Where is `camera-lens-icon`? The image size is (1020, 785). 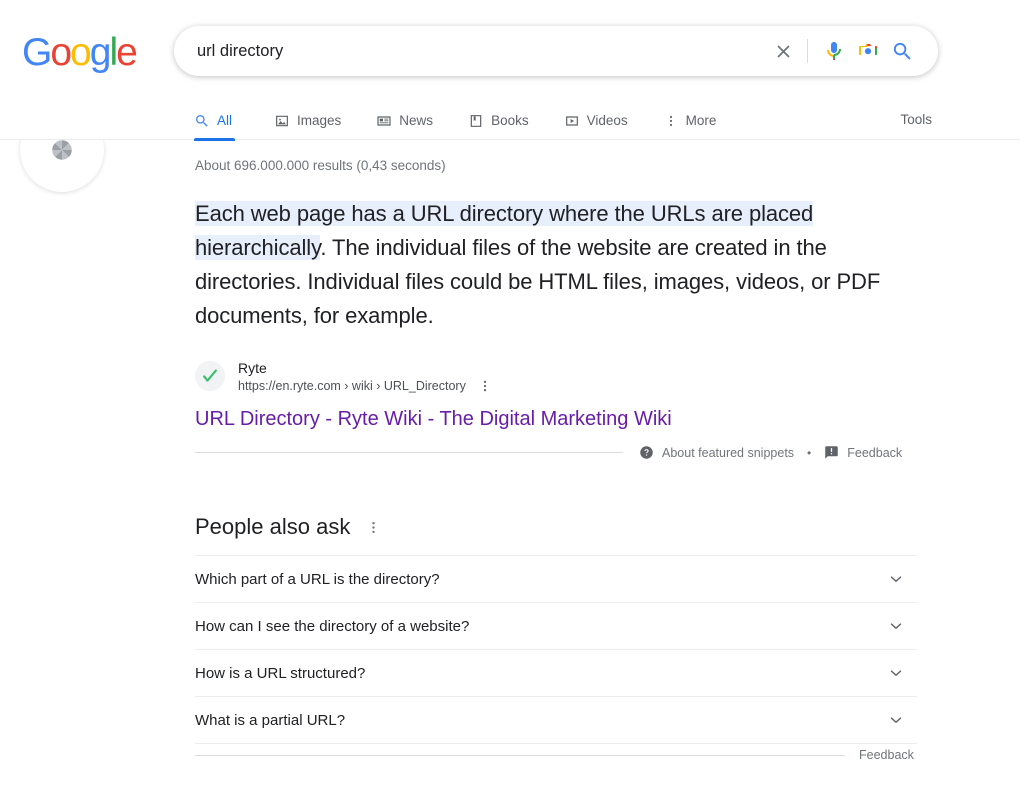 camera-lens-icon is located at coordinates (868, 49).